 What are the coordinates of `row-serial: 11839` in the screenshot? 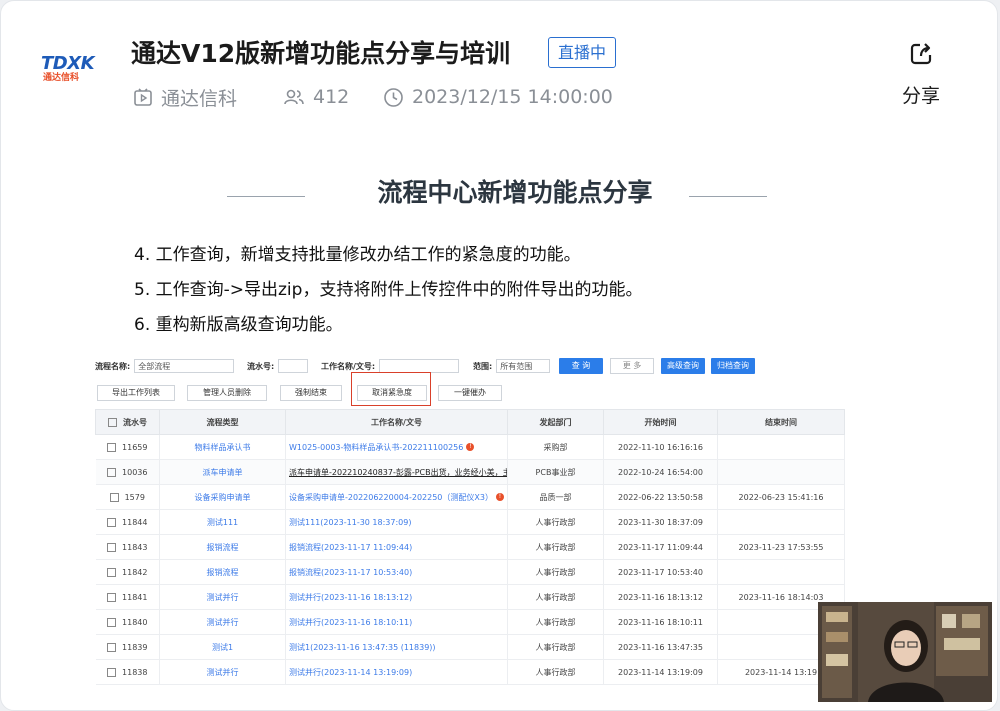 It's located at (127, 647).